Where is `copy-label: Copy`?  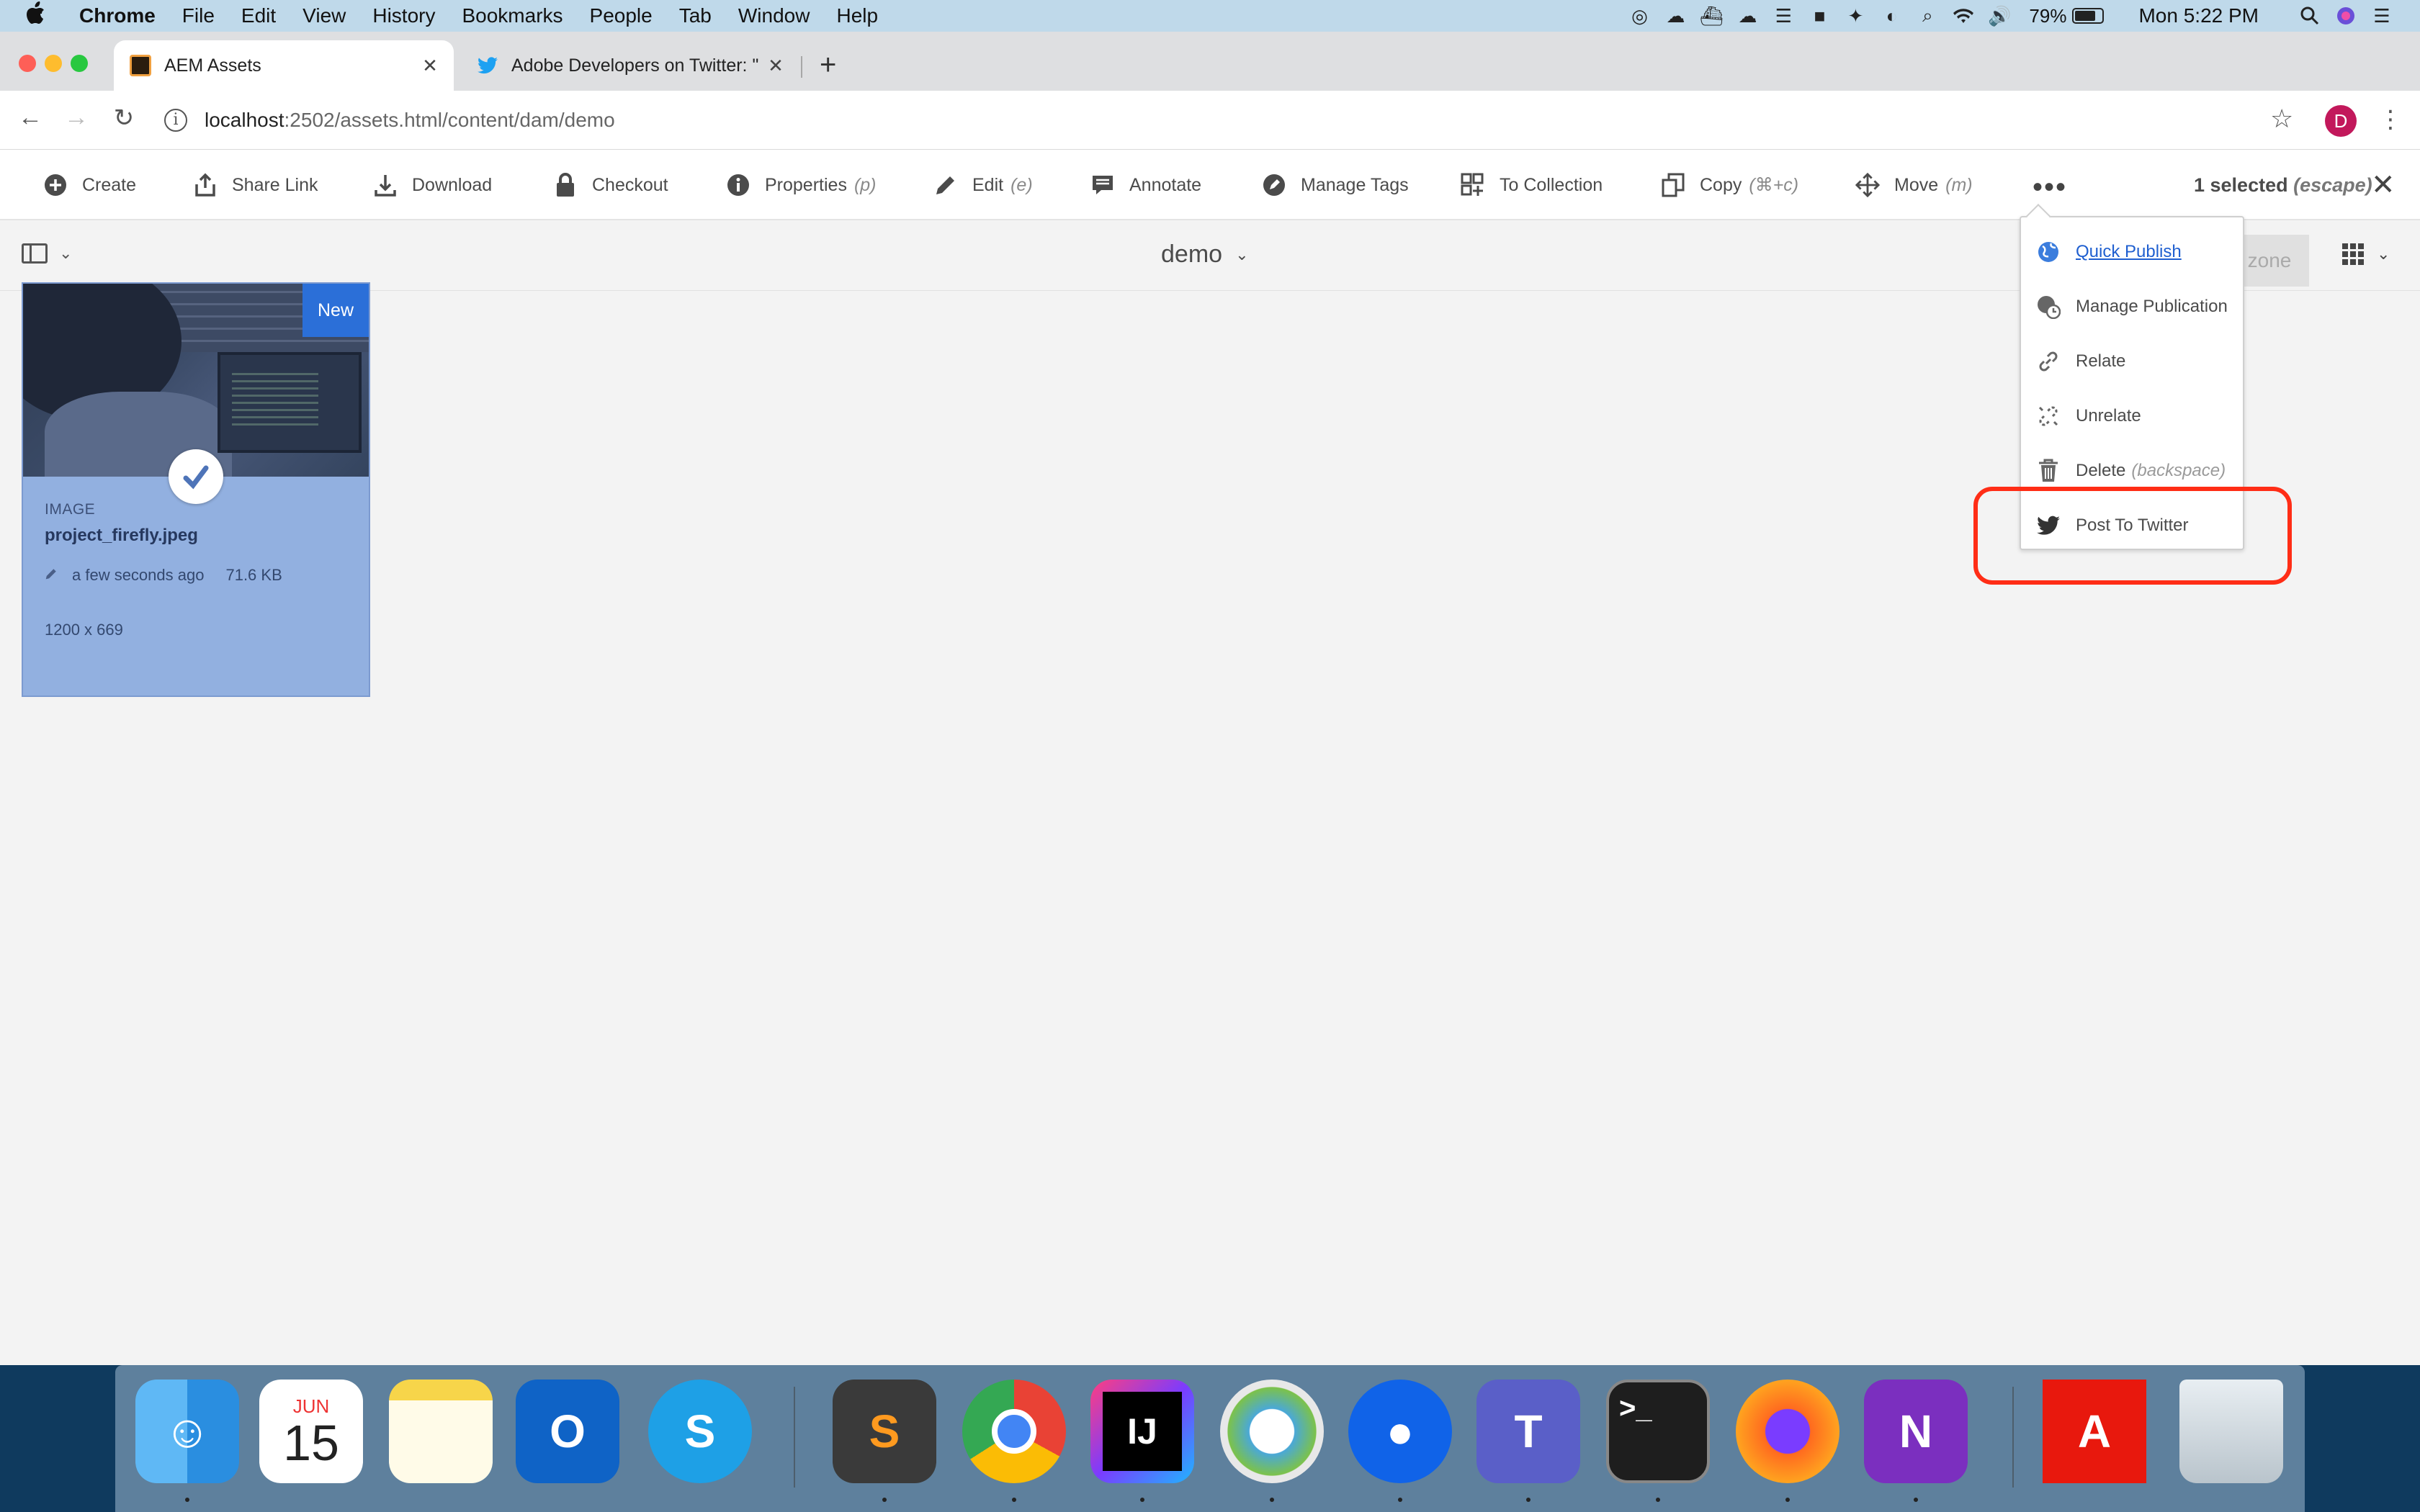
copy-label: Copy is located at coordinates (1721, 184).